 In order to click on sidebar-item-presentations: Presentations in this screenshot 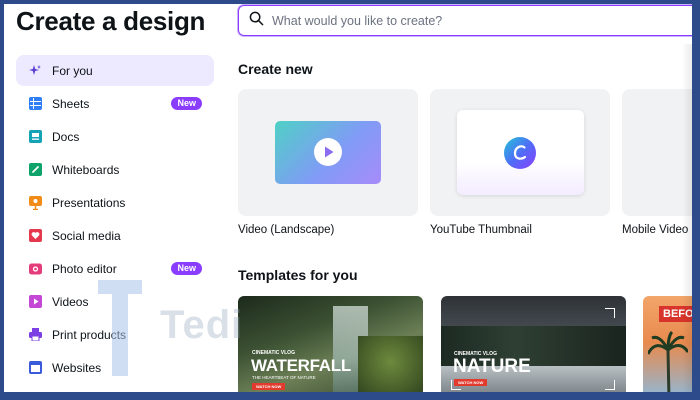, I will do `click(115, 202)`.